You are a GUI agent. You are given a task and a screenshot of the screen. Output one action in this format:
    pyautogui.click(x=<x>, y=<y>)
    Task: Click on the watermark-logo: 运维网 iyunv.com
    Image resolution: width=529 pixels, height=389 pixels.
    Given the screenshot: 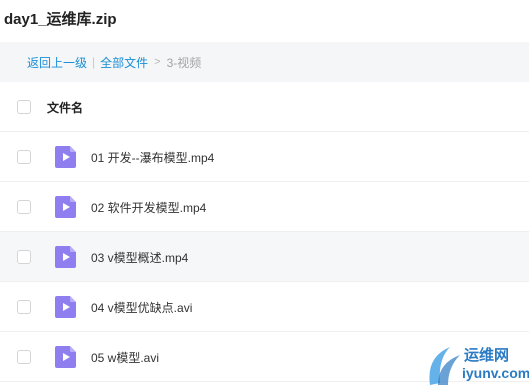 What is the action you would take?
    pyautogui.click(x=476, y=364)
    